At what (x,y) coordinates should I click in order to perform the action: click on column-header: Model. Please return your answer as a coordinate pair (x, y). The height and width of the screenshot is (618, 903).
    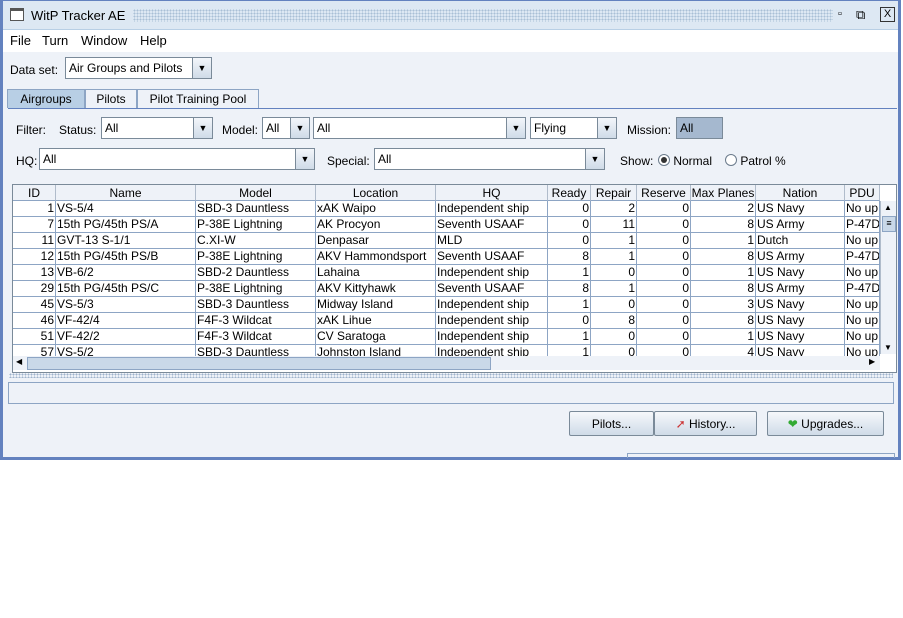
    Looking at the image, I should click on (256, 193).